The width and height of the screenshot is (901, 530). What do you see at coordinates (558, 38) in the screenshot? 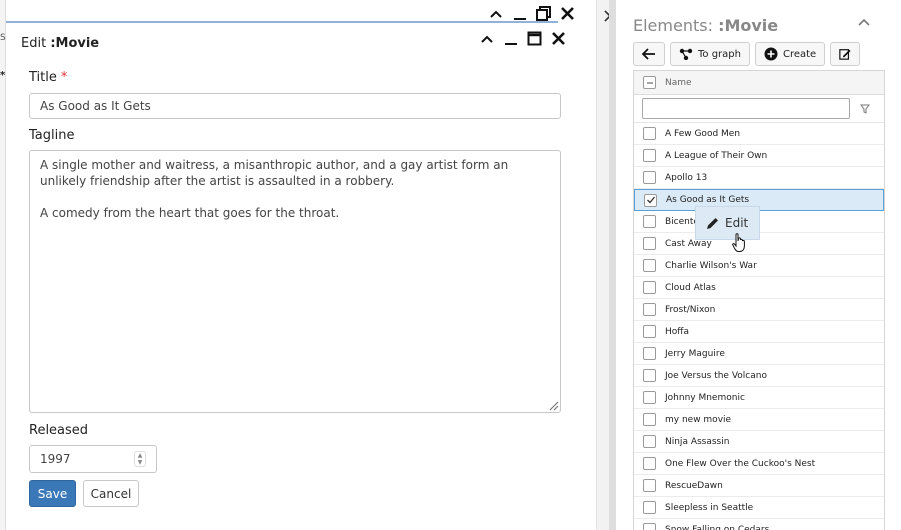
I see `dialog-close-button` at bounding box center [558, 38].